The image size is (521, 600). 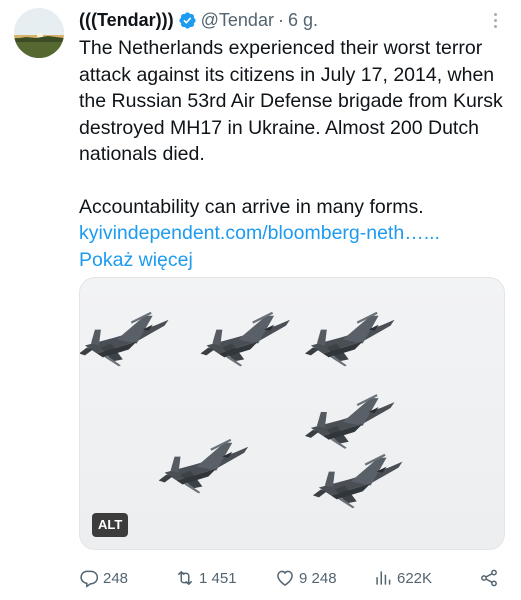 I want to click on like-button: 9 248, so click(x=306, y=578).